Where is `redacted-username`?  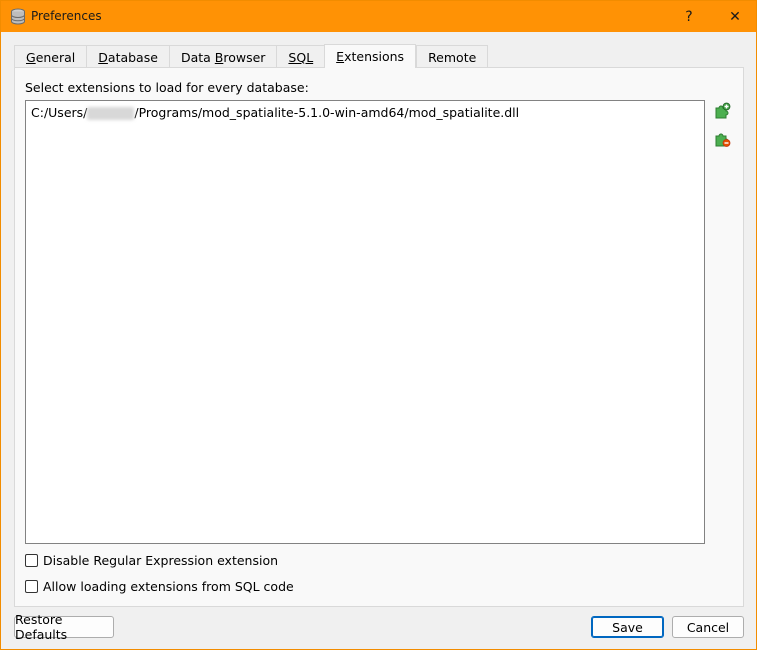
redacted-username is located at coordinates (111, 113).